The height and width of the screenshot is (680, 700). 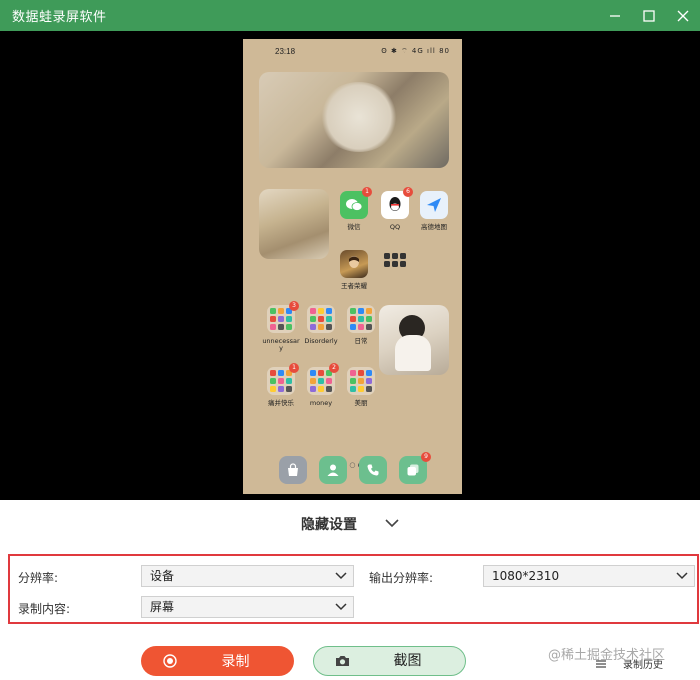 What do you see at coordinates (415, 51) in the screenshot?
I see `status-icons: ʘ ✱ ⌔ 4G ıll 80` at bounding box center [415, 51].